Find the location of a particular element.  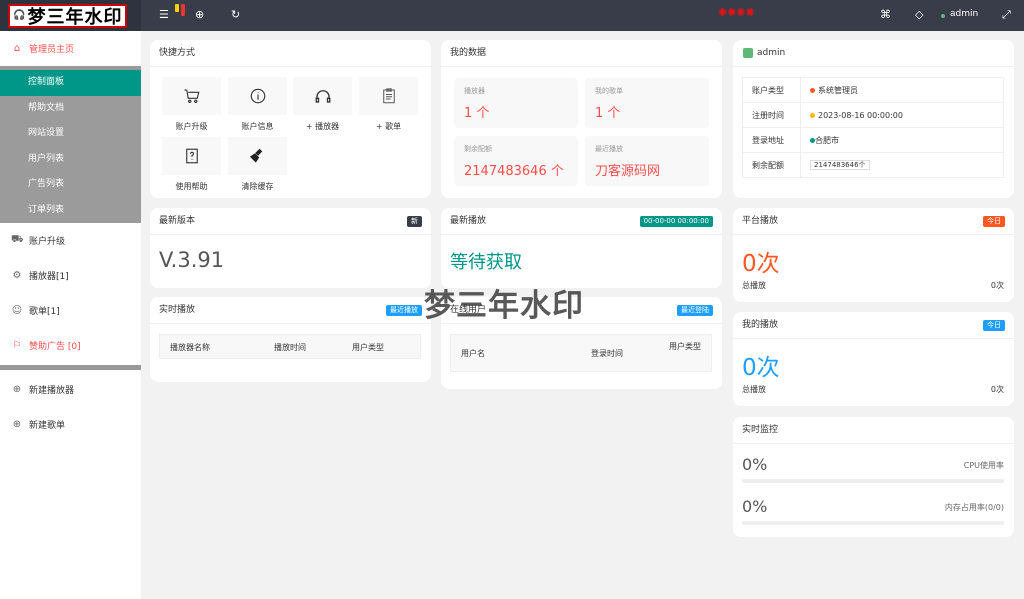

shortcut-account-info: 账户信息 is located at coordinates (257, 104).